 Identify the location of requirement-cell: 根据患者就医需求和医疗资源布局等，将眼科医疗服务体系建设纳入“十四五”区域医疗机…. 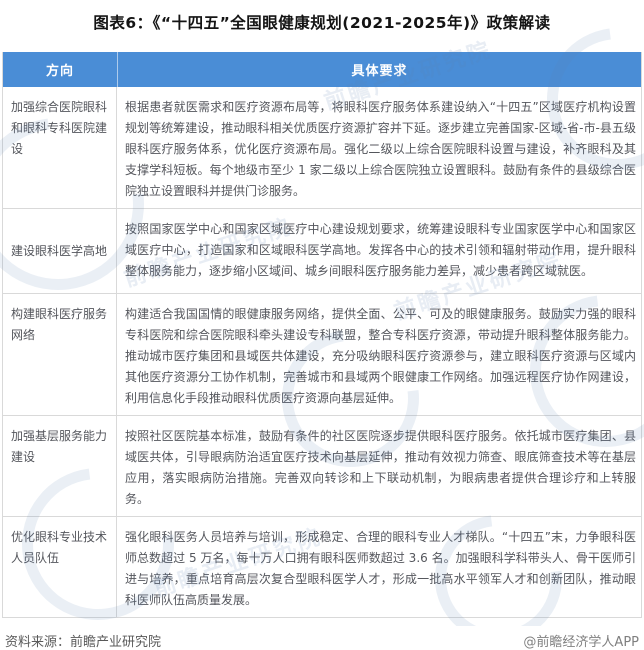
(380, 149).